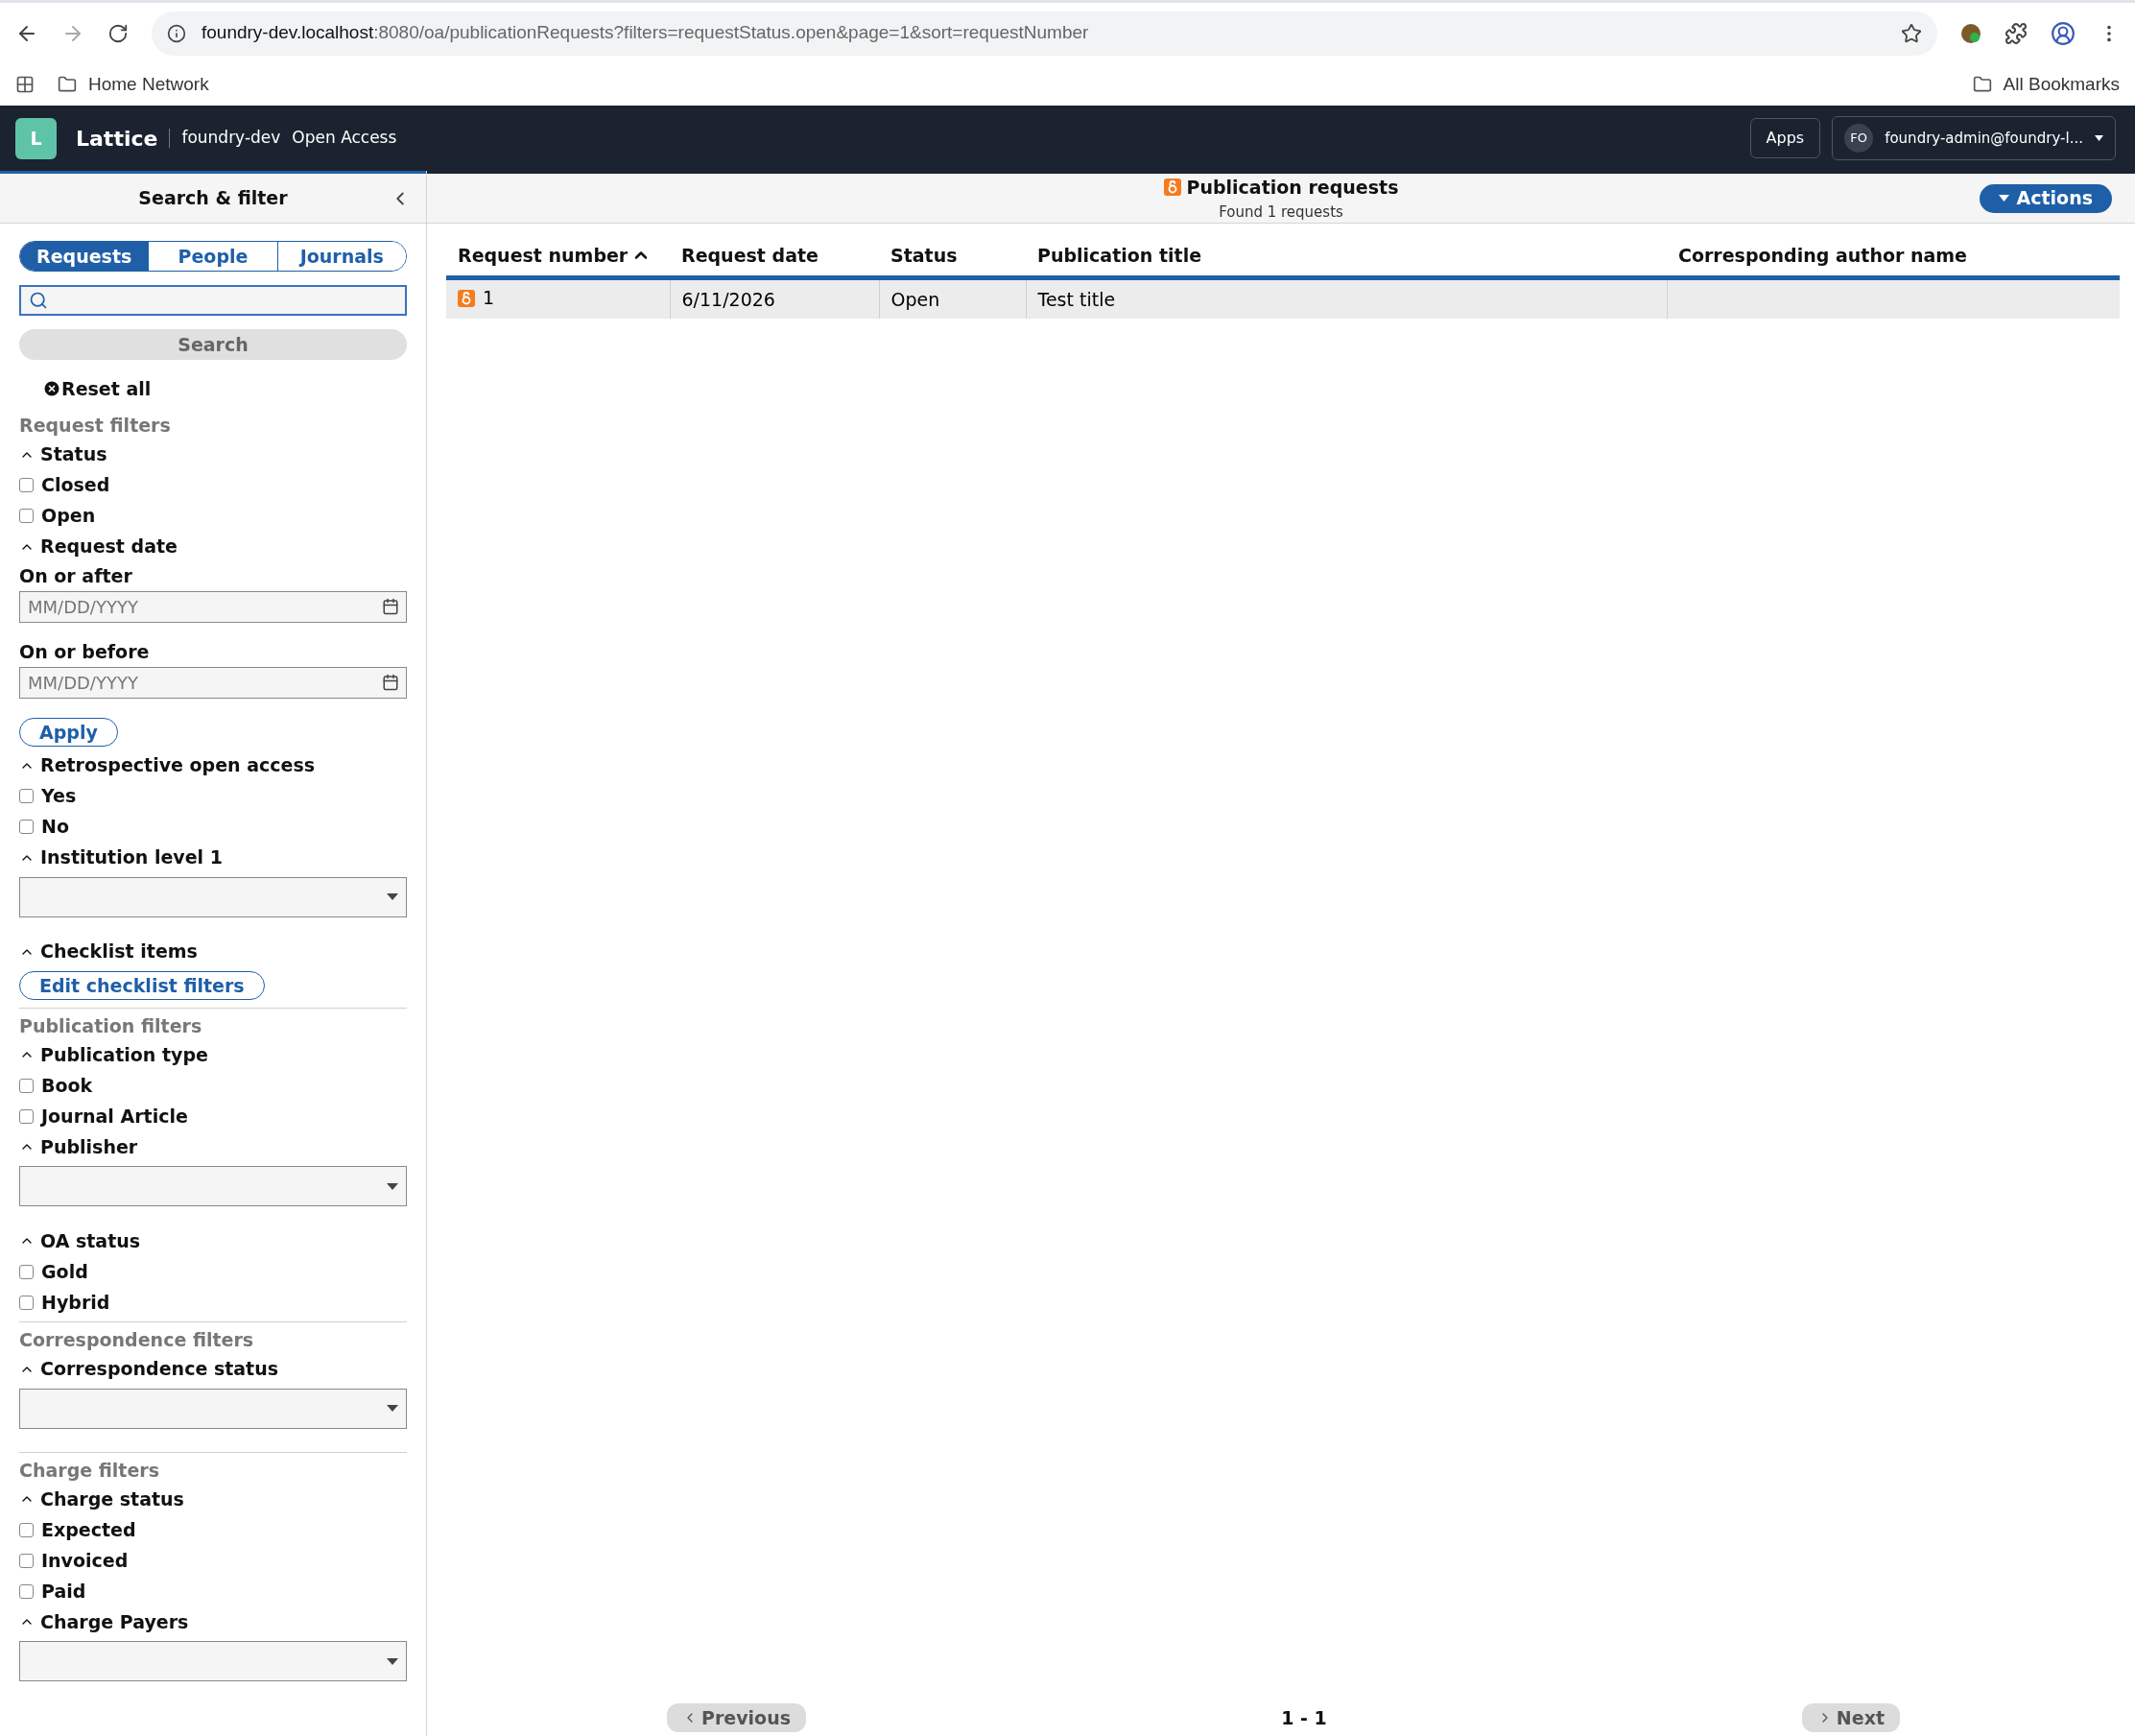 The width and height of the screenshot is (2135, 1736). I want to click on filter-button: Apply, so click(68, 732).